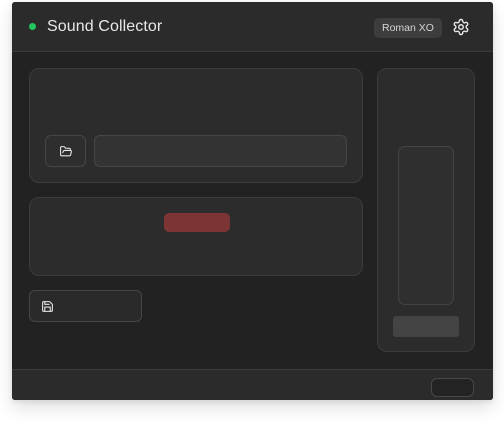 The width and height of the screenshot is (504, 424). I want to click on title-bar: Sound Collector Roman XO, so click(252, 27).